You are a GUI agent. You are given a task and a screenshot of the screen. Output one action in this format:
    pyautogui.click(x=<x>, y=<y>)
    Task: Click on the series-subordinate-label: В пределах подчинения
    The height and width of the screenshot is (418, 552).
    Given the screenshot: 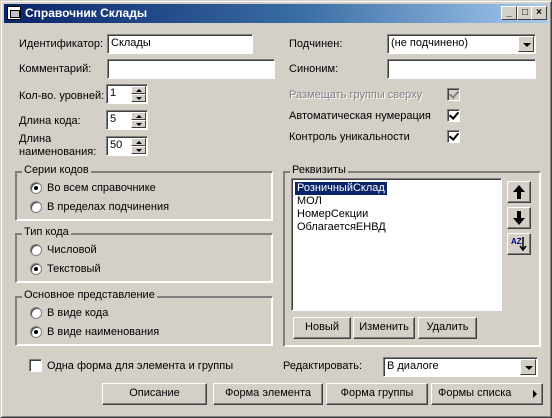 What is the action you would take?
    pyautogui.click(x=108, y=207)
    